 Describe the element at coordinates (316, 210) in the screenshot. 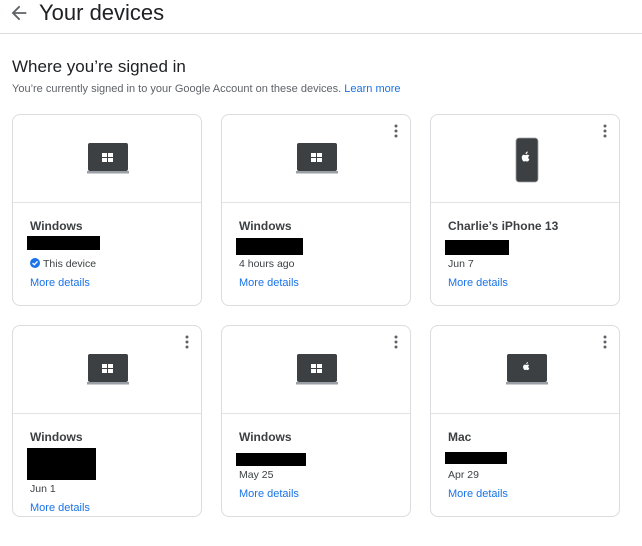

I see `device-card-windows: Windows 4 hours ago More details` at that location.